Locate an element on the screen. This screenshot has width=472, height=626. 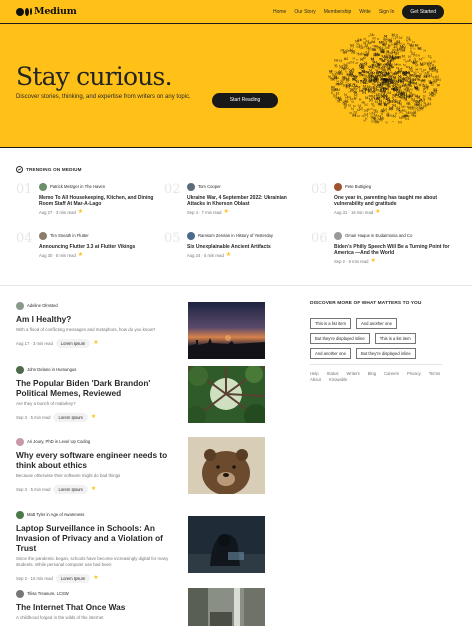
post-thumbnail-city-sunset is located at coordinates (226, 330).